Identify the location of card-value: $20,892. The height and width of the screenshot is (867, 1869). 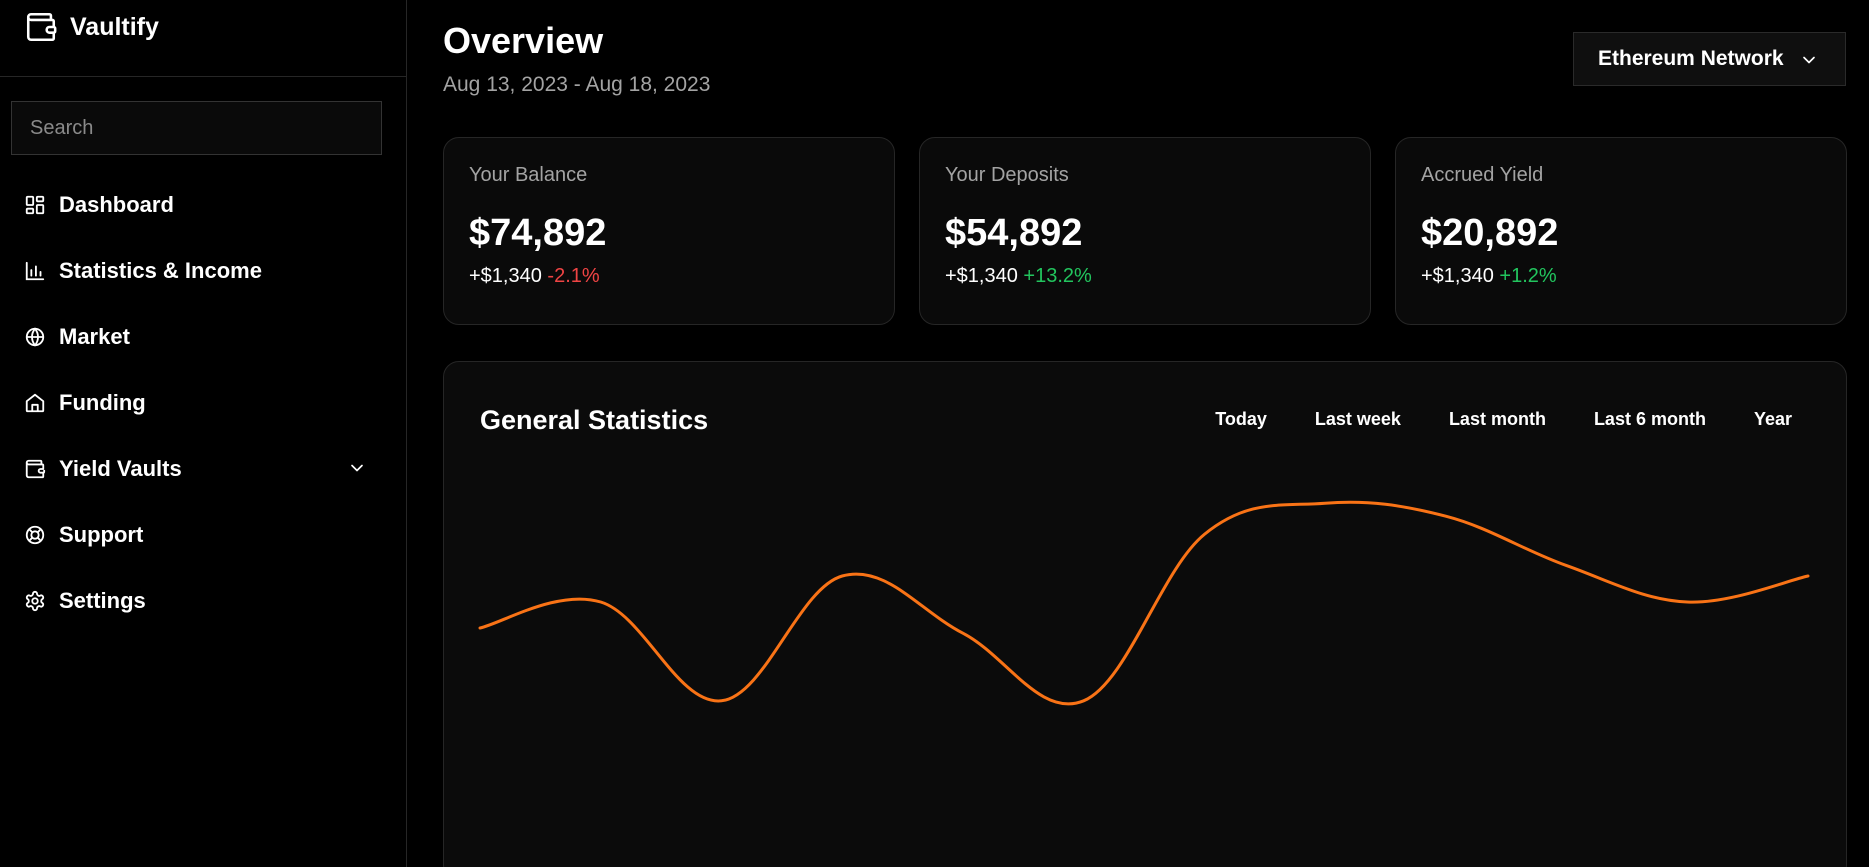
(1490, 233).